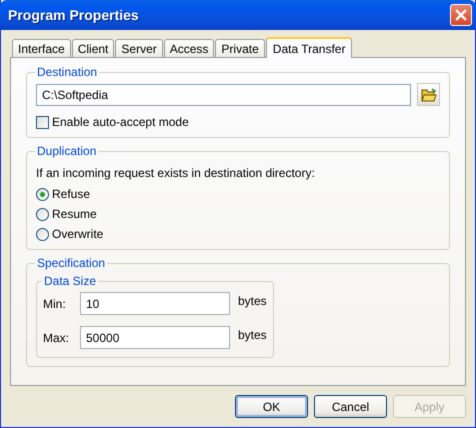  I want to click on checkbox-label: Enable auto-accept mode, so click(120, 122).